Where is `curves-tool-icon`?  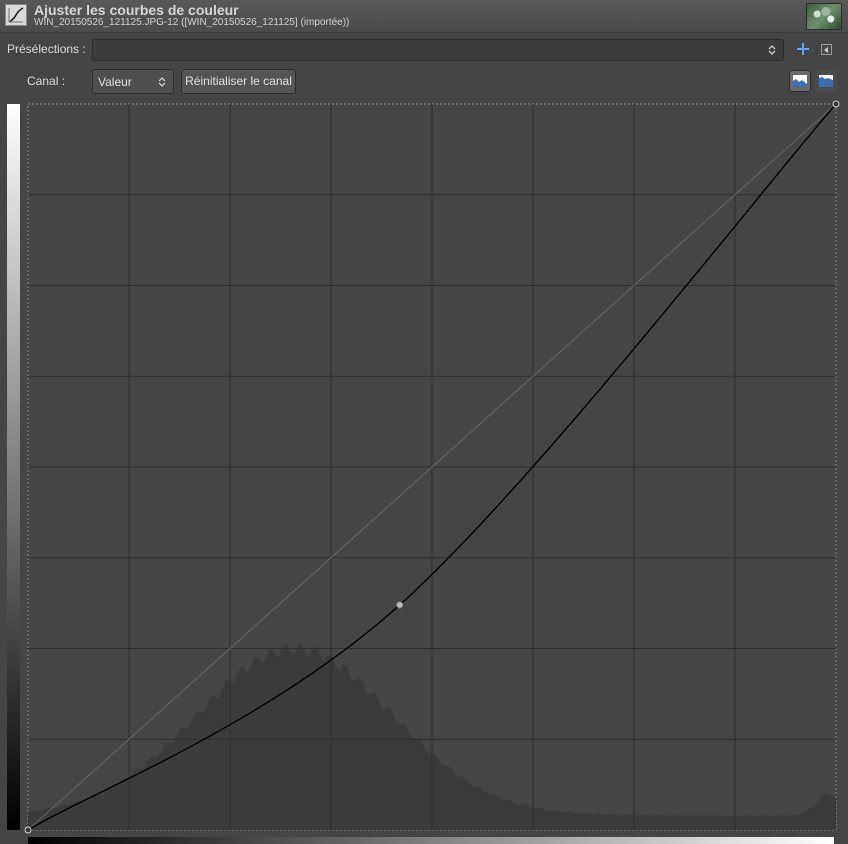
curves-tool-icon is located at coordinates (16, 15).